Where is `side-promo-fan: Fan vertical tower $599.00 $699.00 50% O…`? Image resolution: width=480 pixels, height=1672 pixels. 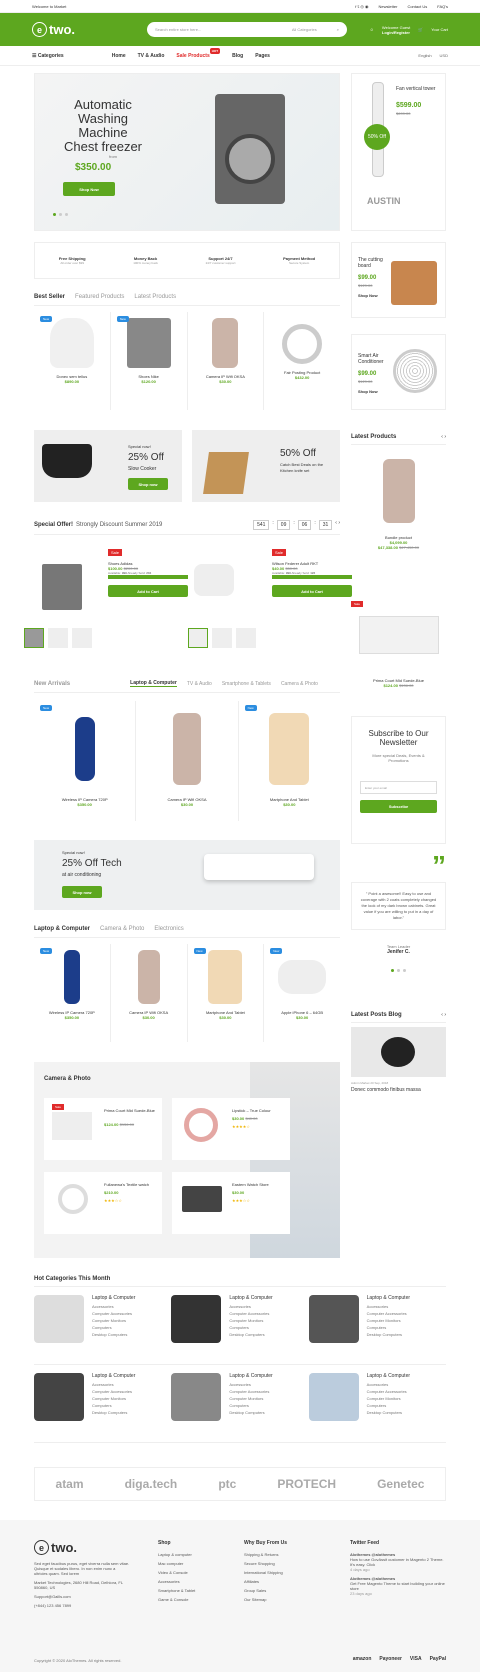 side-promo-fan: Fan vertical tower $599.00 $699.00 50% O… is located at coordinates (398, 152).